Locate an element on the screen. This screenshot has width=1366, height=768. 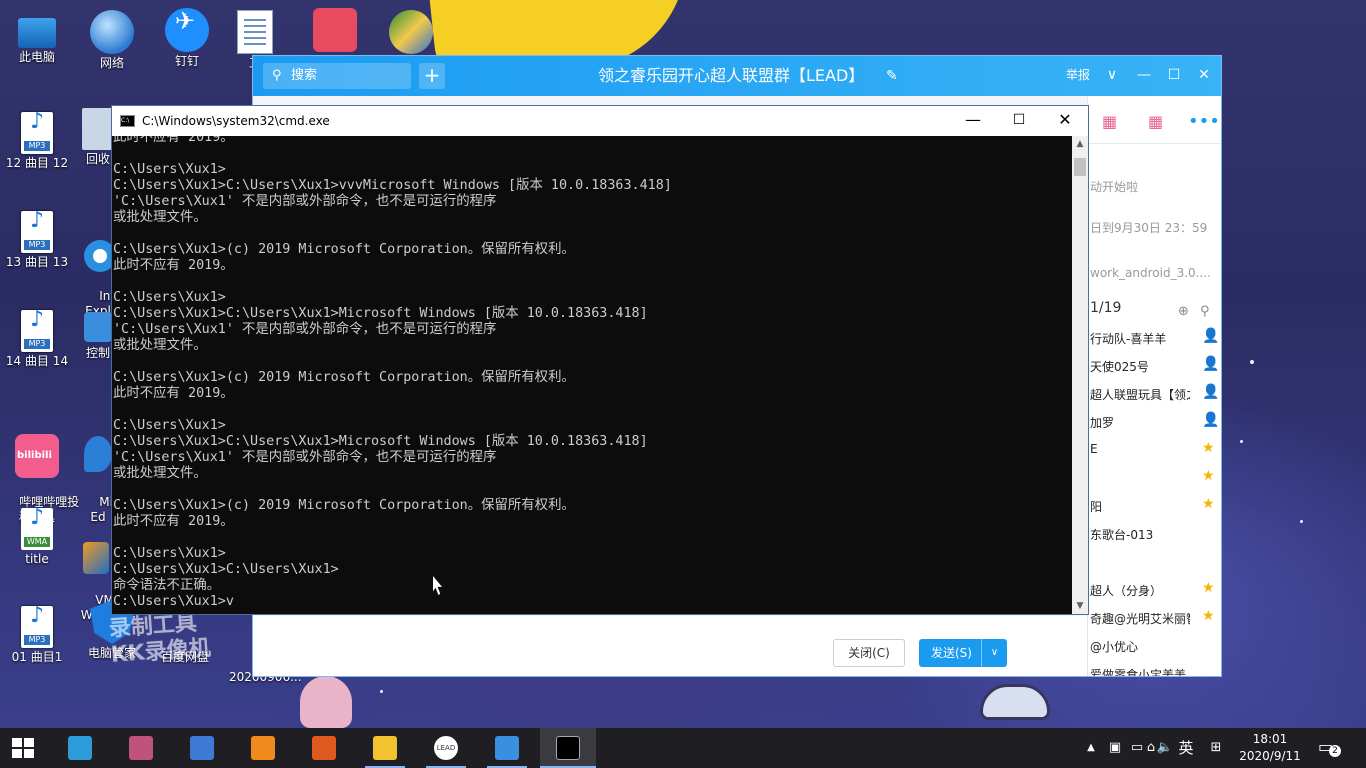
clock-time: 18:01 is located at coordinates (1270, 739).